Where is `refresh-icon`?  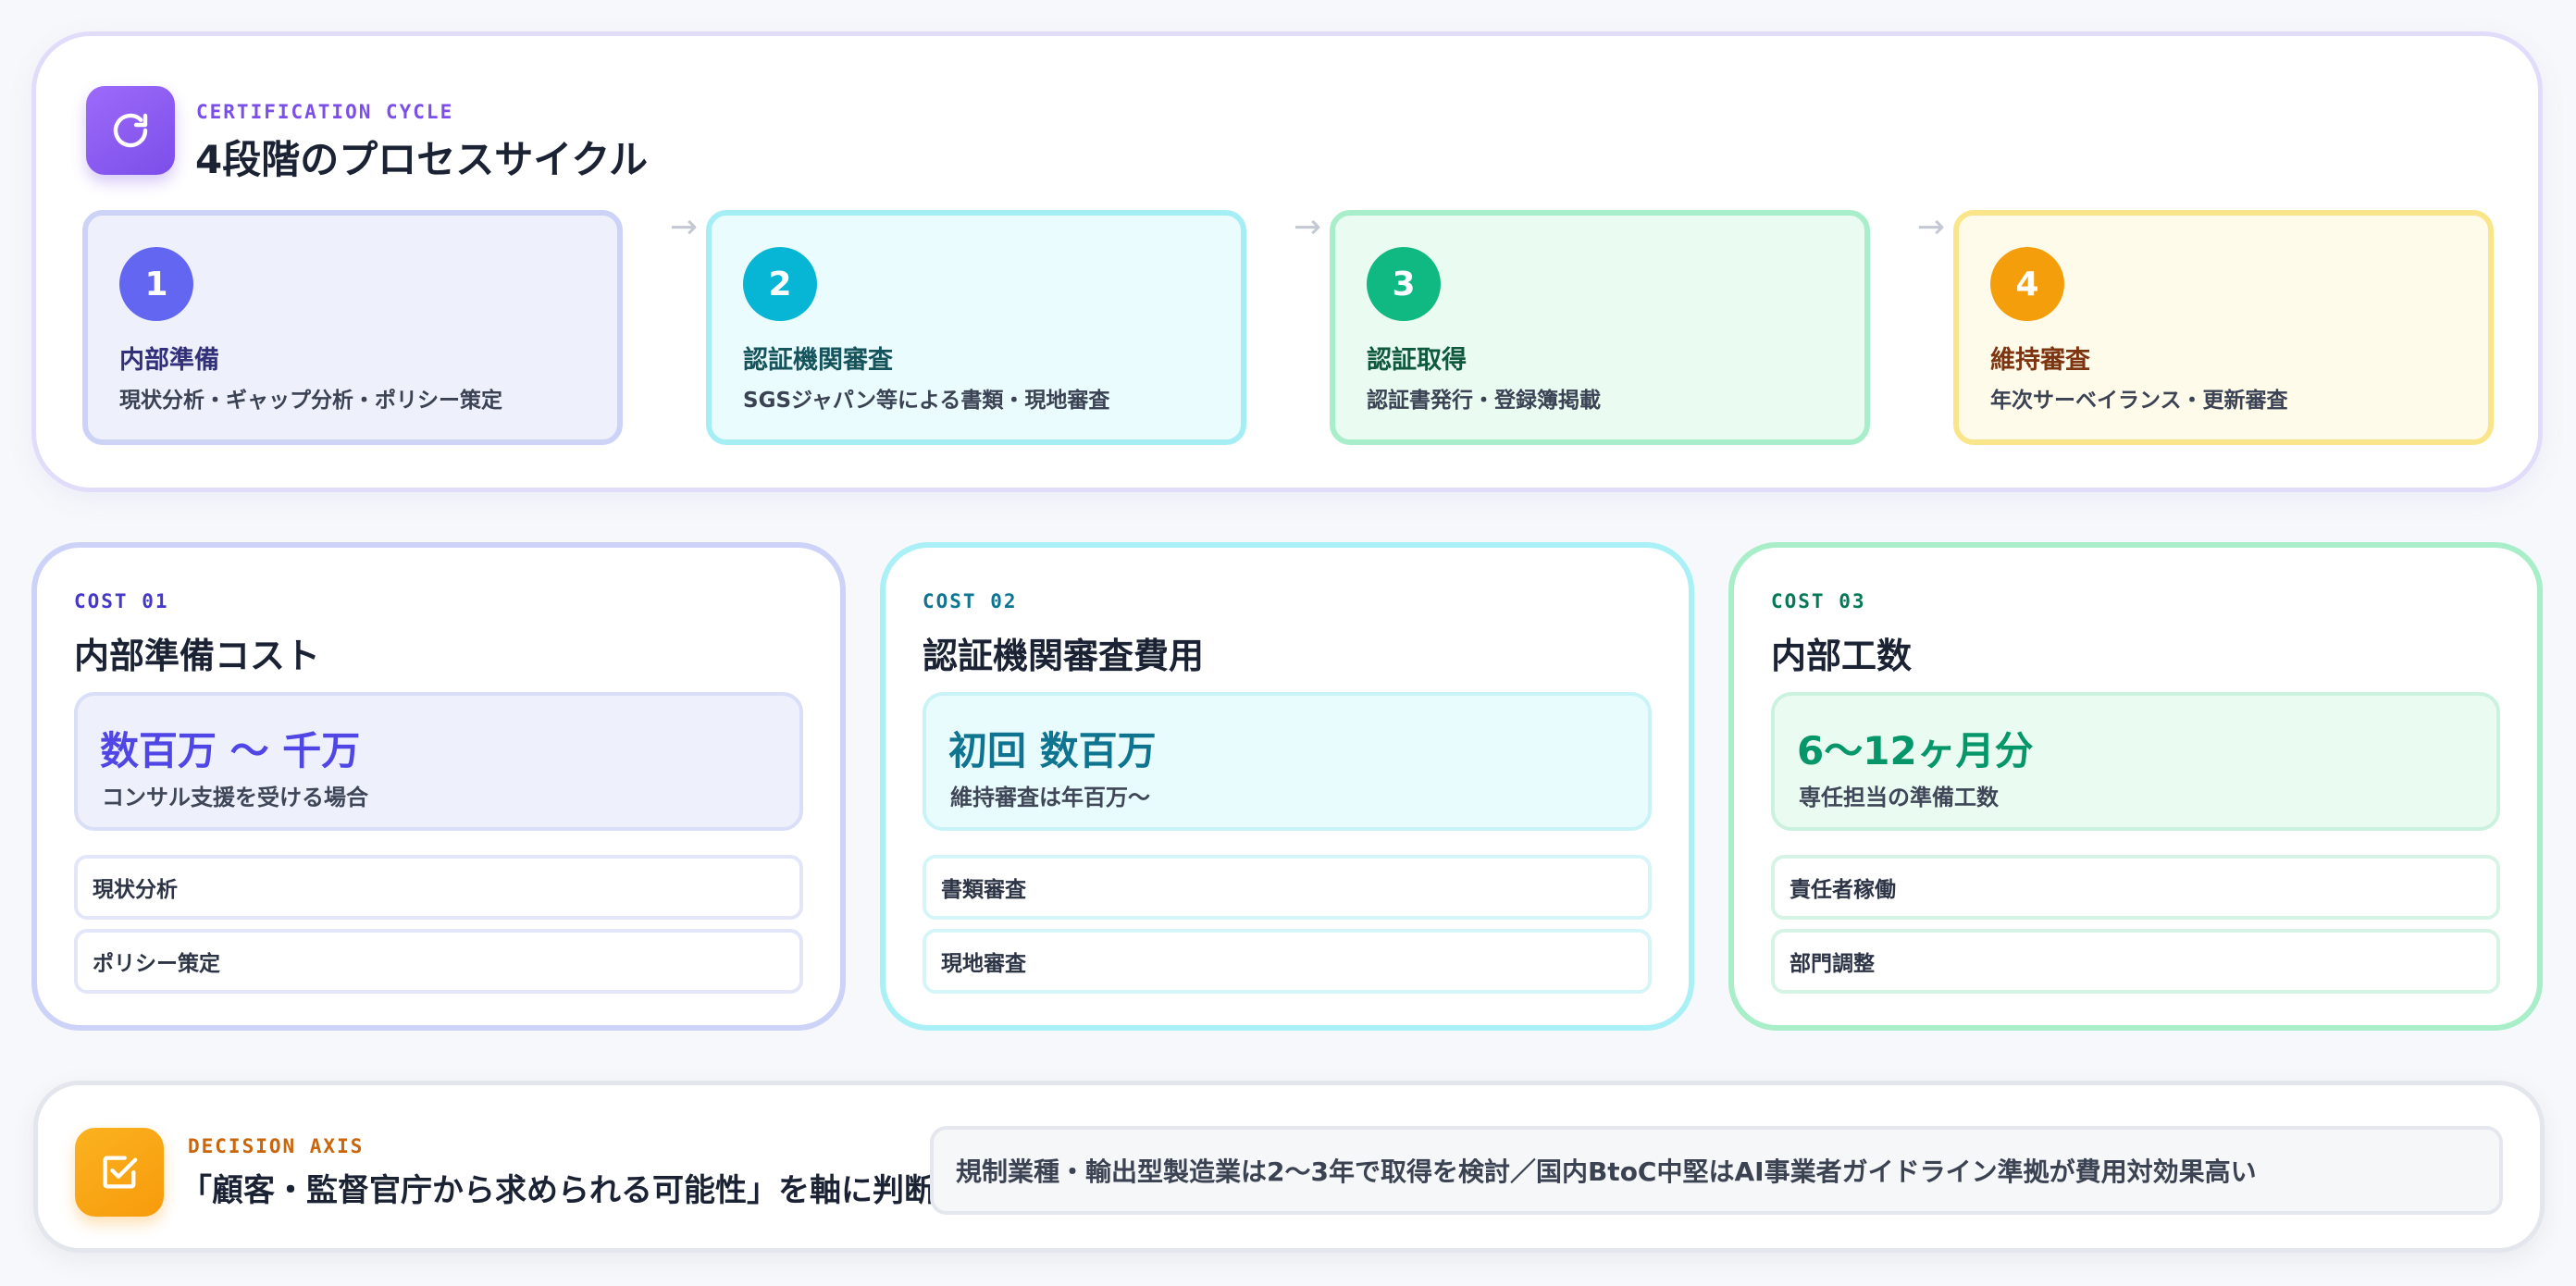
refresh-icon is located at coordinates (131, 130).